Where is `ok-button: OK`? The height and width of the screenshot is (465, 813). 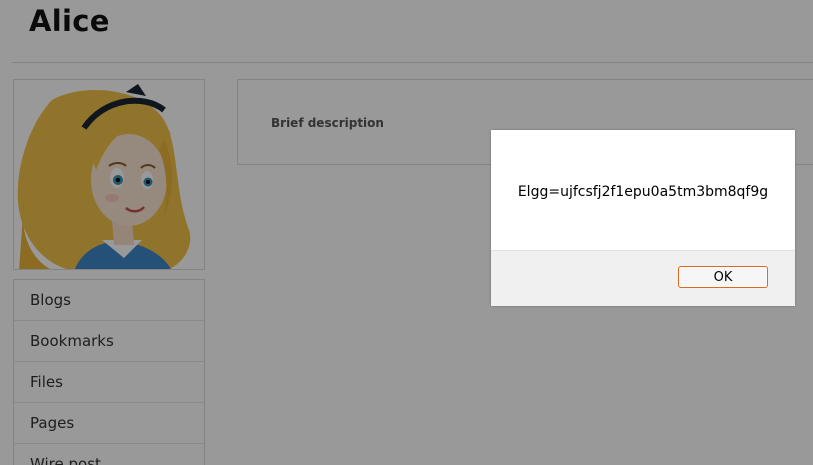 ok-button: OK is located at coordinates (723, 277).